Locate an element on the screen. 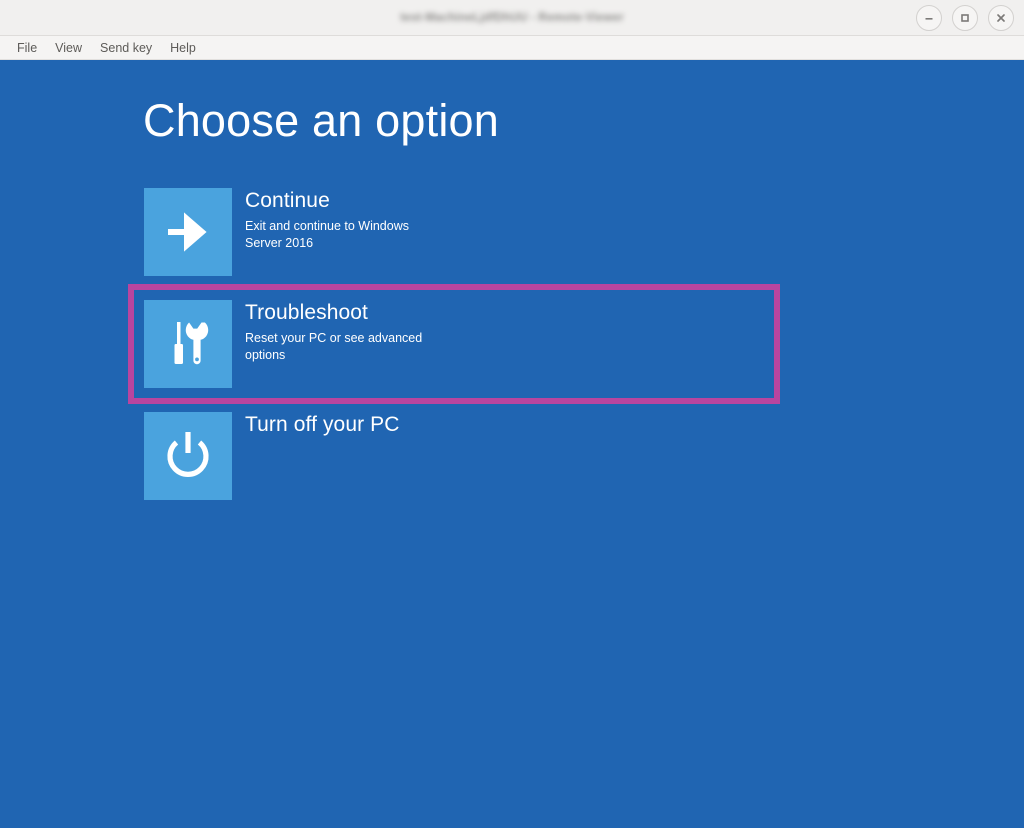 The height and width of the screenshot is (828, 1024). power-icon is located at coordinates (188, 454).